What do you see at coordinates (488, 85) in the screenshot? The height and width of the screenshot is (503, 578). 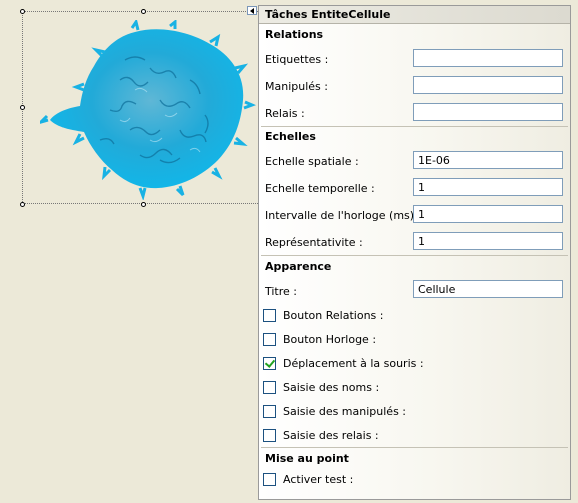 I see `manipules-field` at bounding box center [488, 85].